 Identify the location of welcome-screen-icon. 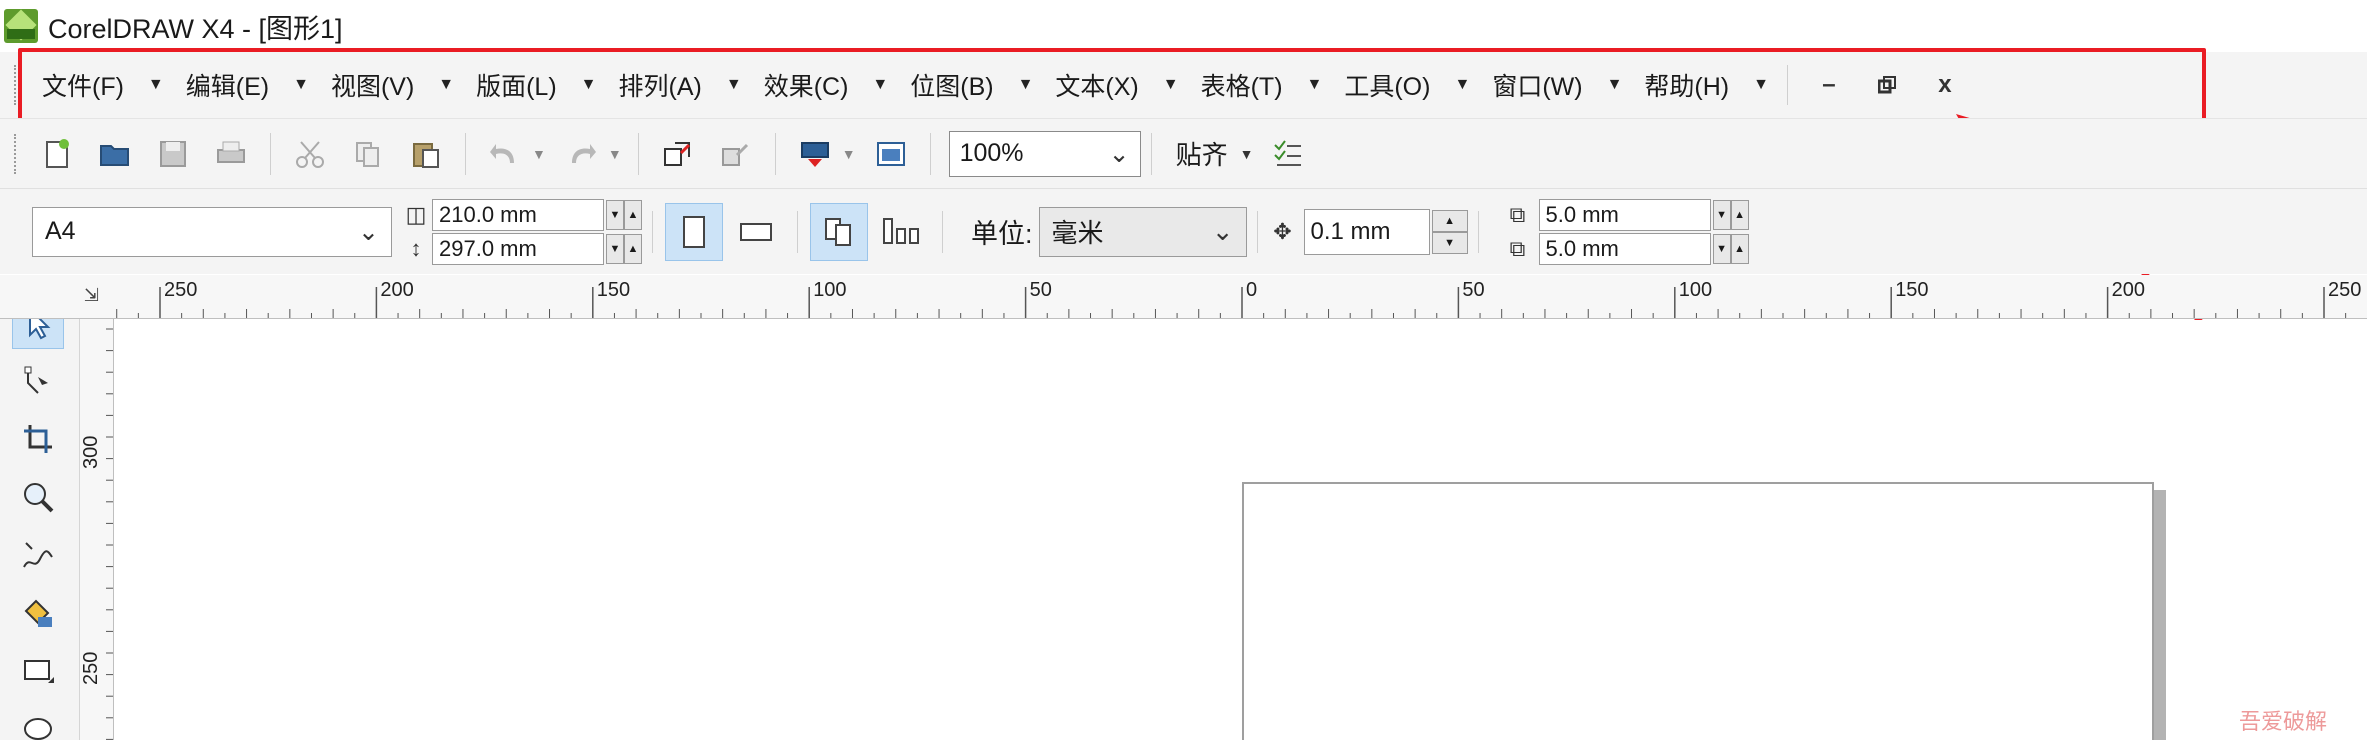
(890, 153).